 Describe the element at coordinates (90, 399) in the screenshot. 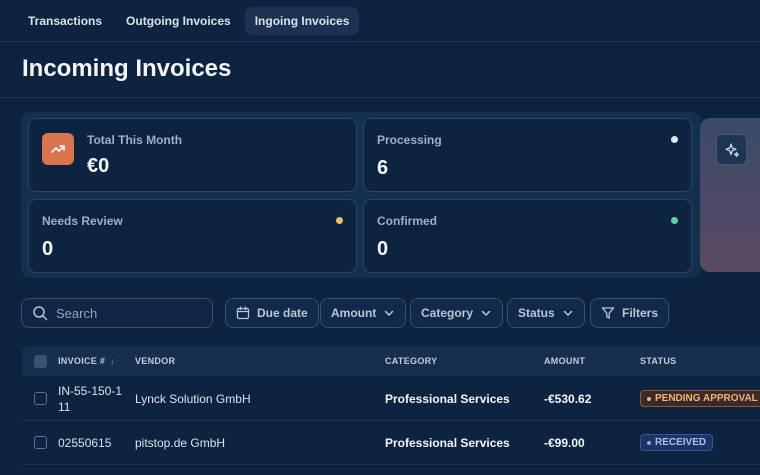

I see `invoice-number: IN-55-150-1 11` at that location.